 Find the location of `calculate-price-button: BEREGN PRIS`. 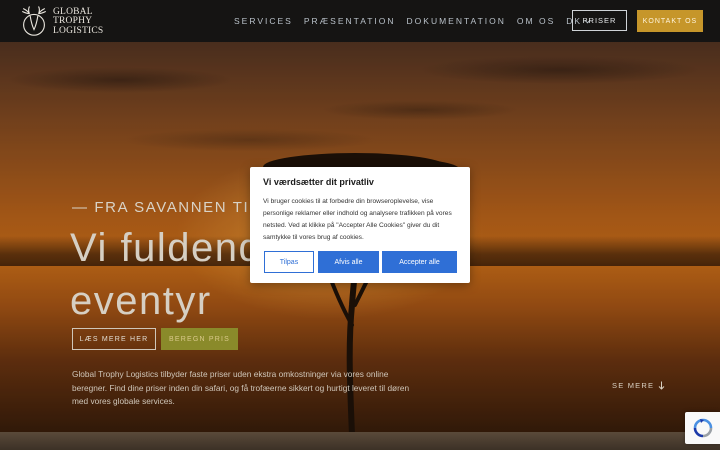

calculate-price-button: BEREGN PRIS is located at coordinates (199, 339).